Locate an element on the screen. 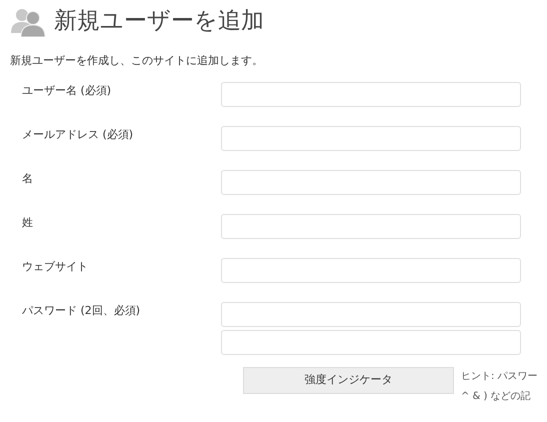 The image size is (547, 422). users-icon is located at coordinates (28, 21).